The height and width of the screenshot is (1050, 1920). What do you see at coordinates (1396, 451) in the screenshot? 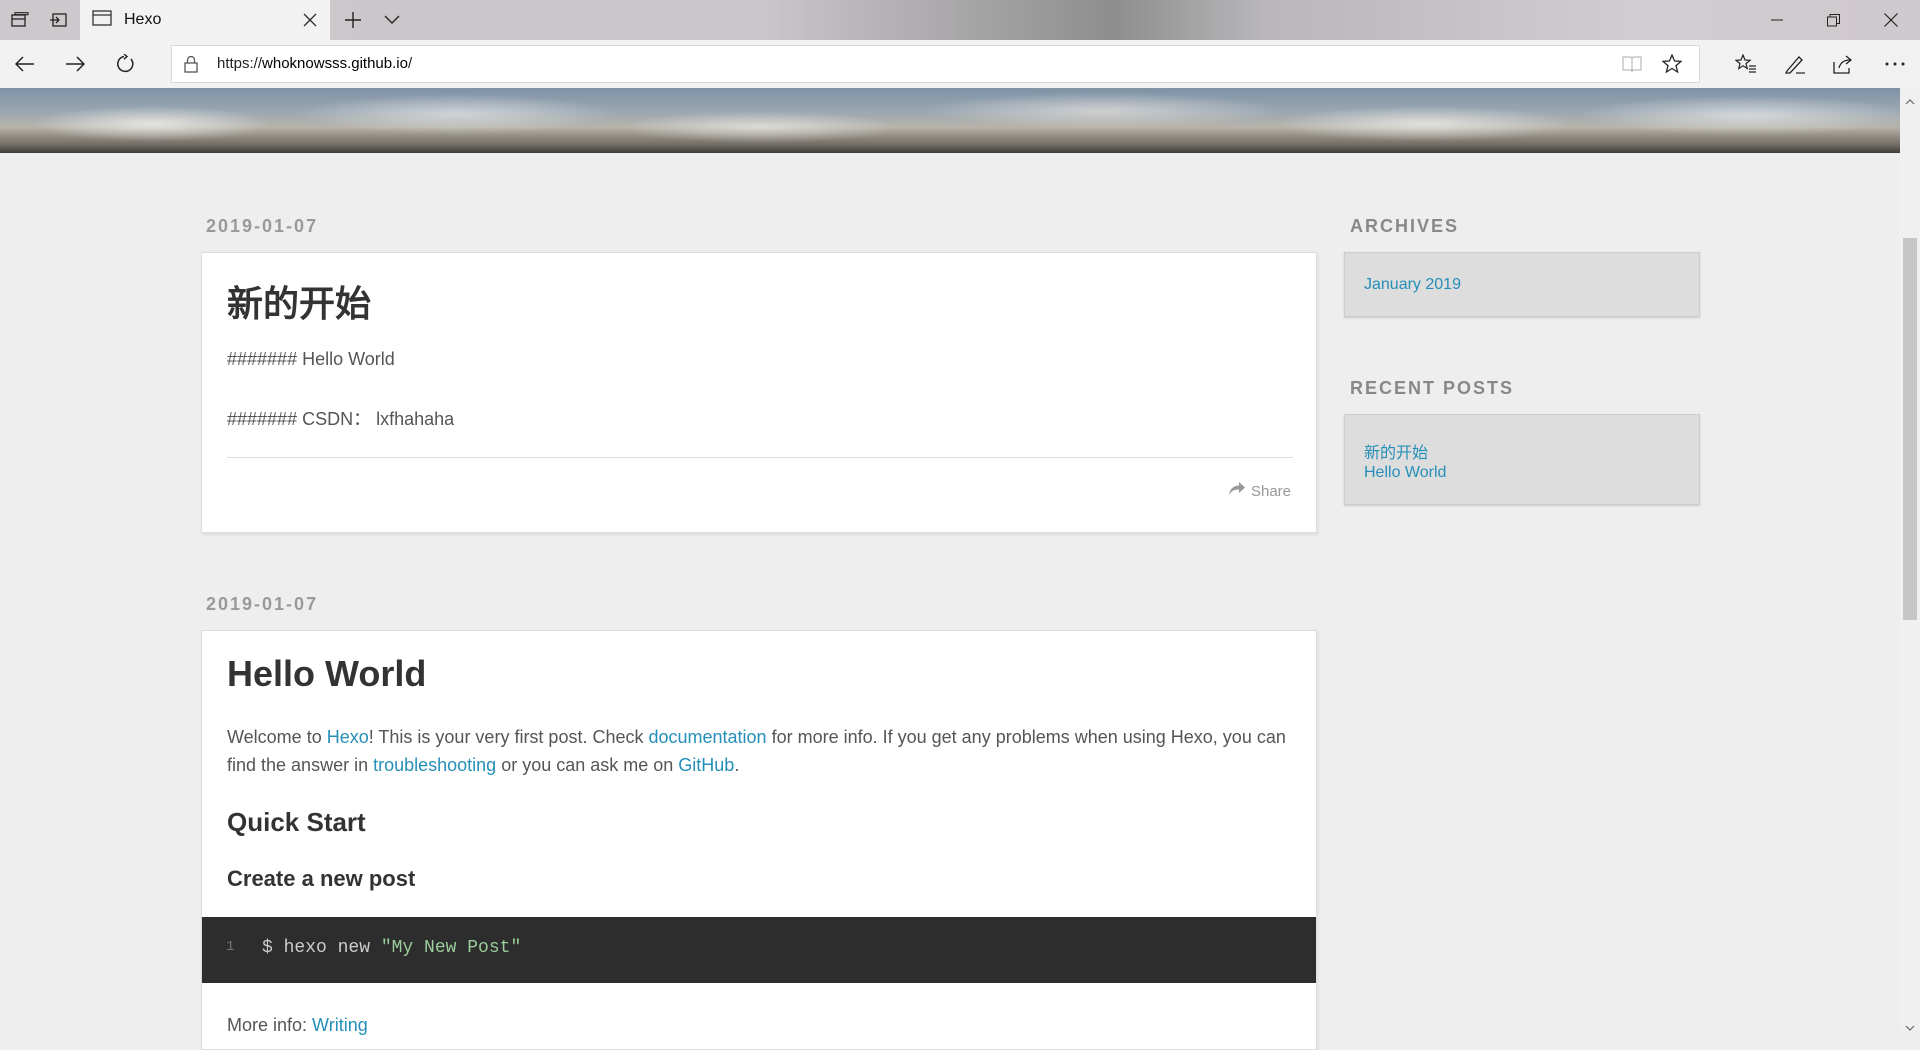
I see `recent-post-link: 新的开始` at bounding box center [1396, 451].